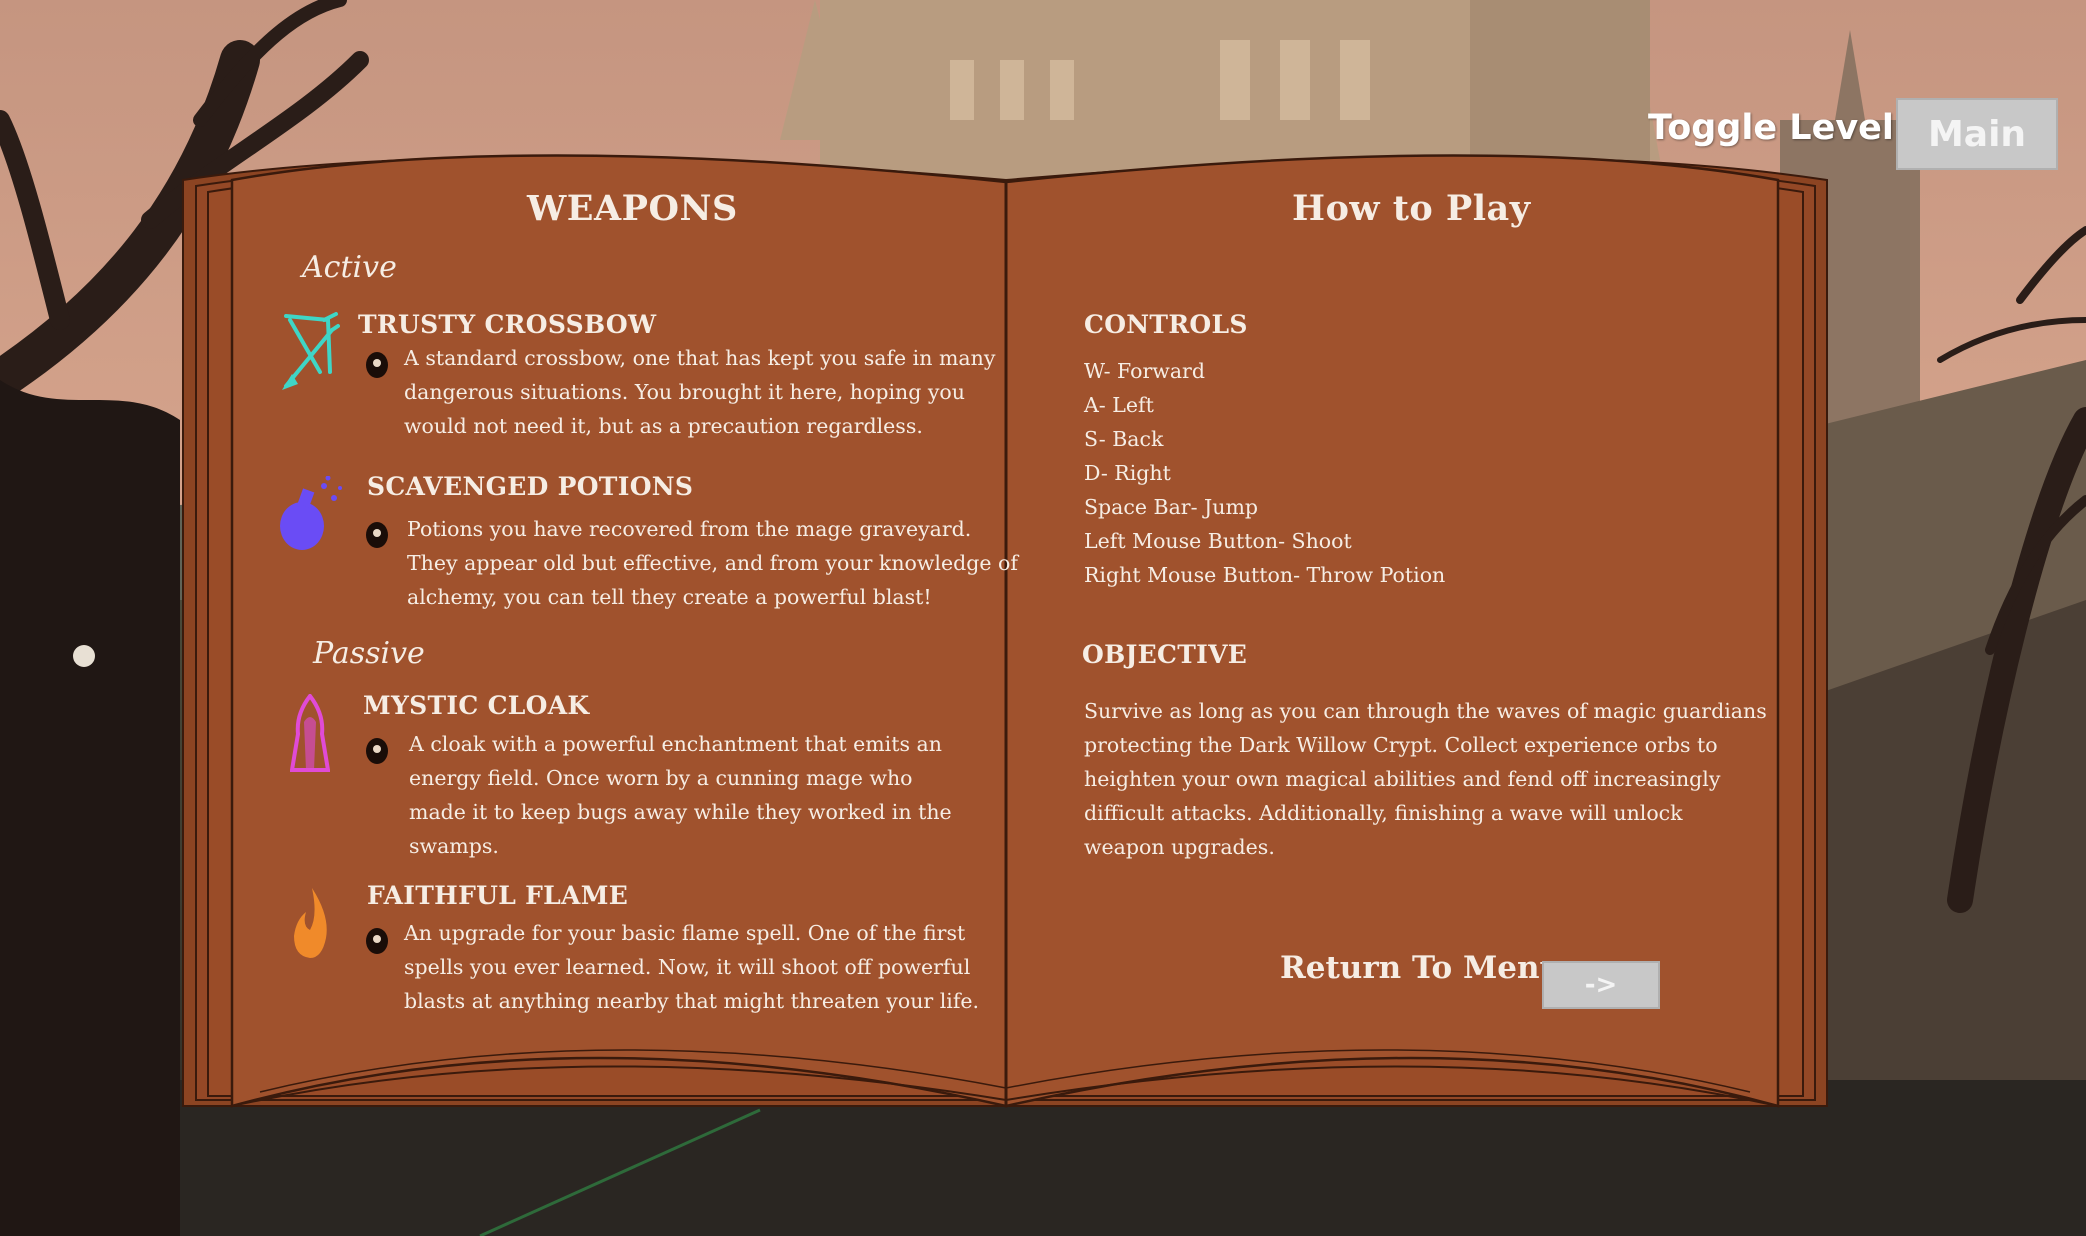  I want to click on item-title-crossbow: TRUSTY CROSSBOW, so click(507, 324).